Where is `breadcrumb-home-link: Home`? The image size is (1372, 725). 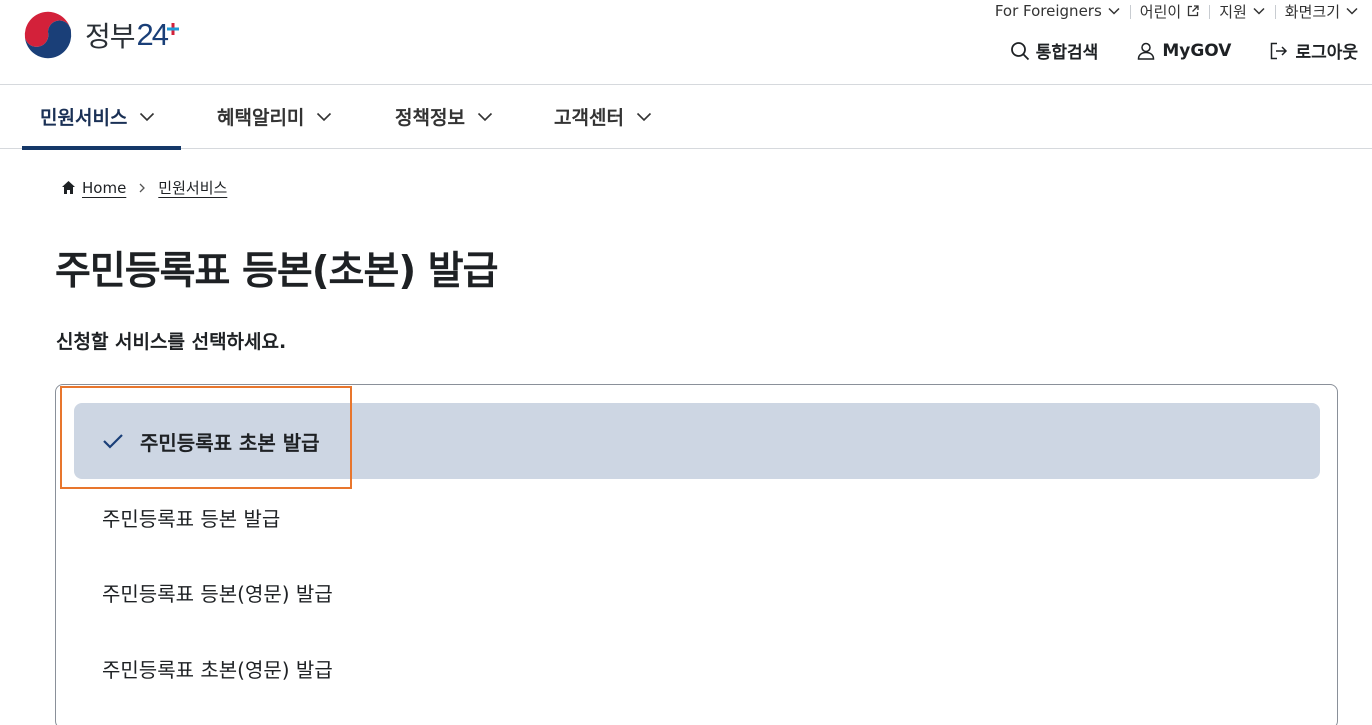 breadcrumb-home-link: Home is located at coordinates (104, 188).